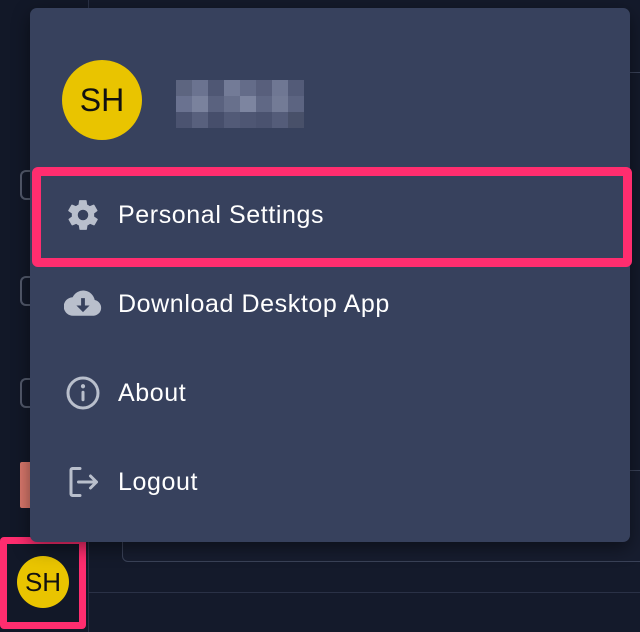 This screenshot has width=640, height=632. I want to click on cloud-download-icon, so click(83, 304).